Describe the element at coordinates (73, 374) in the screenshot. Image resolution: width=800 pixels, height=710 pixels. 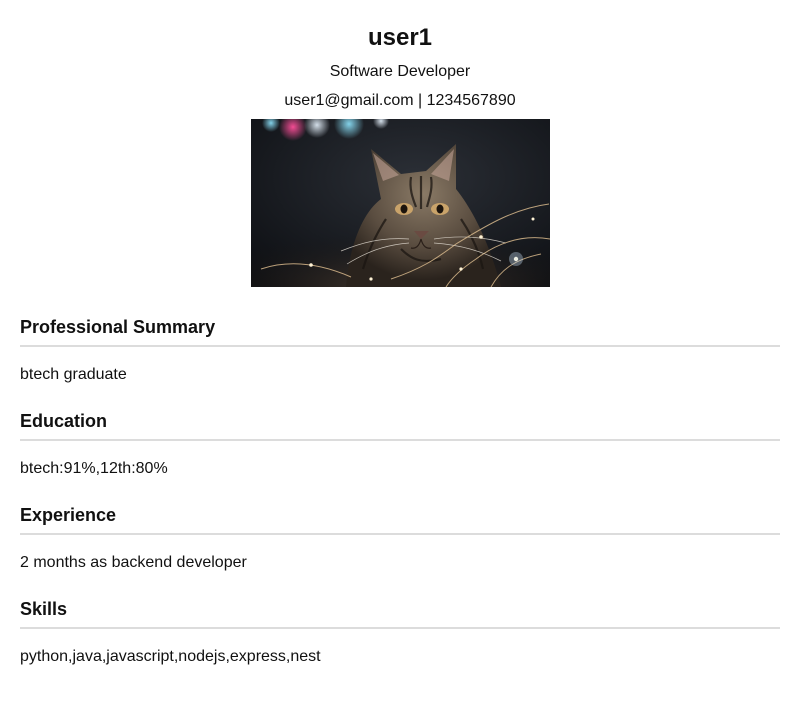
I see `professional-summary-text: btech graduate` at that location.